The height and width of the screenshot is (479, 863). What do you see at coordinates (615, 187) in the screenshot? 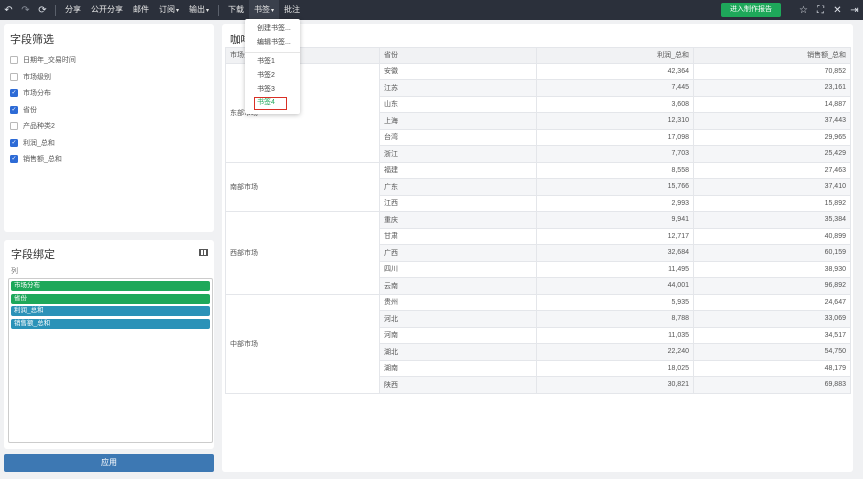
I see `profit-cell: 15,766` at bounding box center [615, 187].